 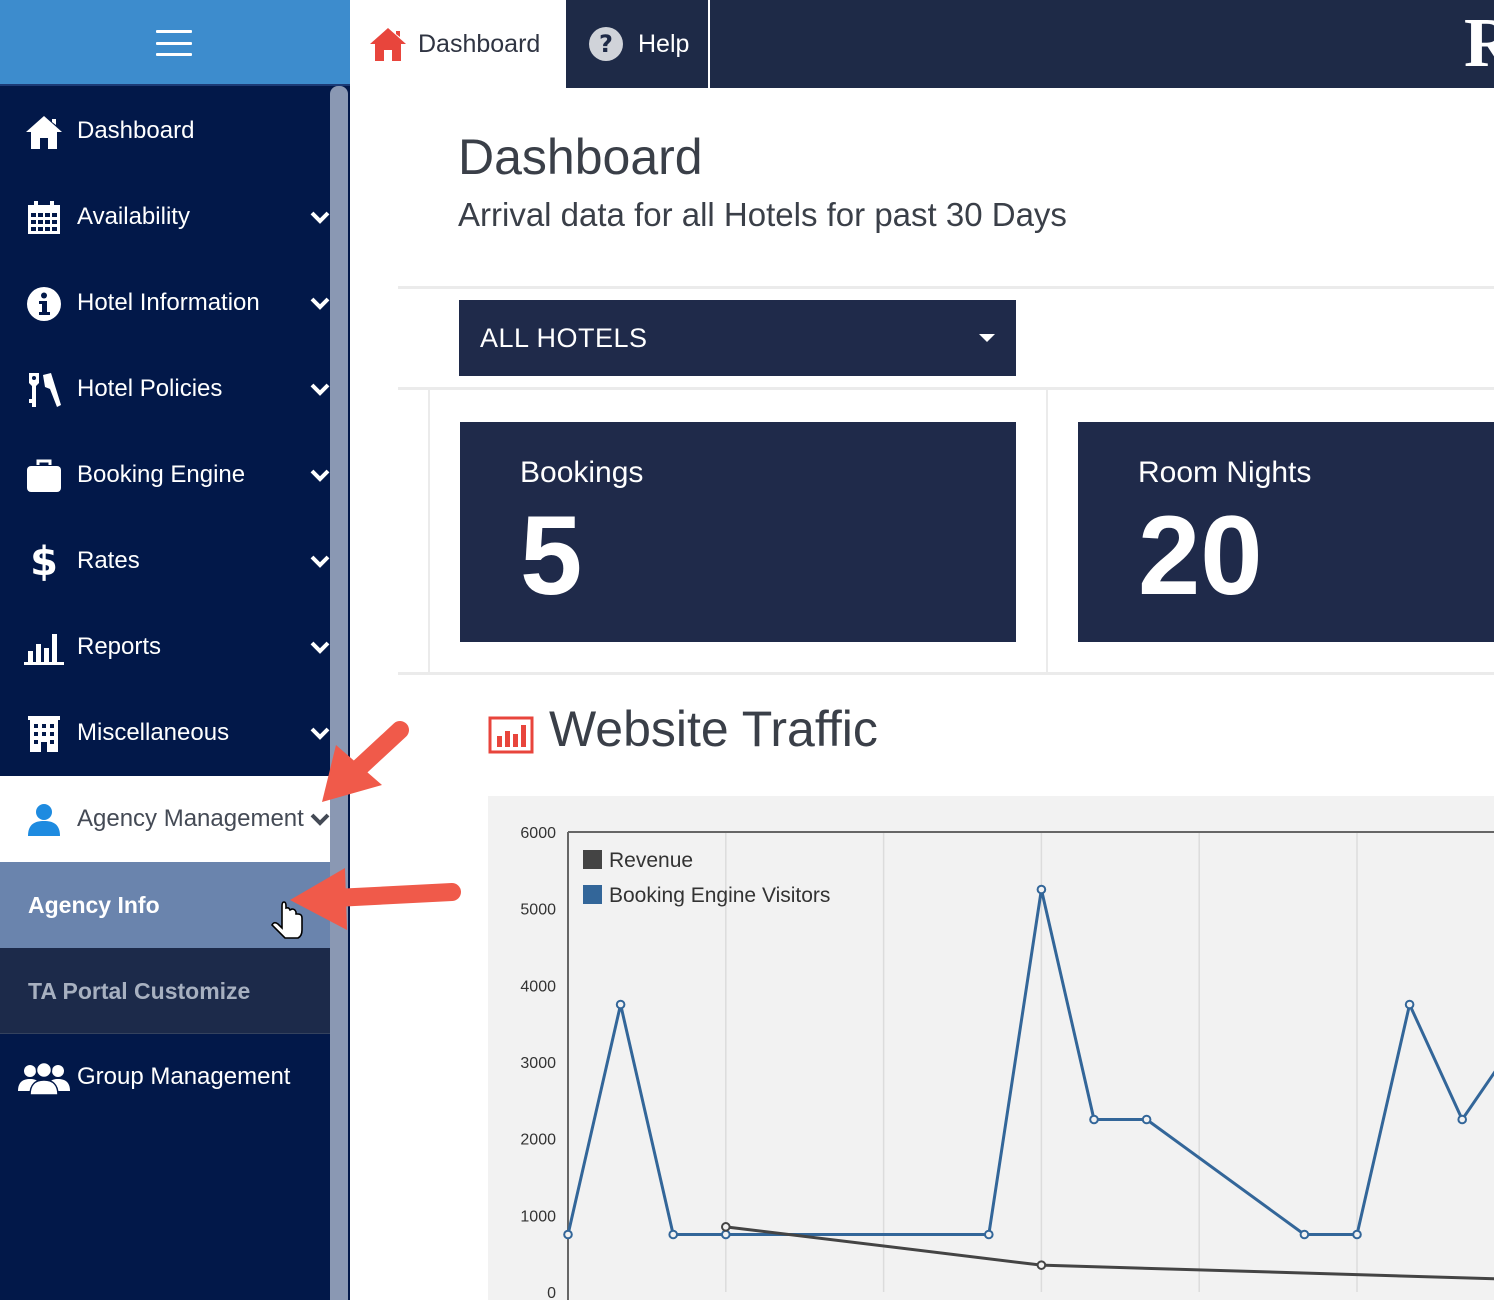 What do you see at coordinates (94, 905) in the screenshot?
I see `submenu-item-label: Agency Info` at bounding box center [94, 905].